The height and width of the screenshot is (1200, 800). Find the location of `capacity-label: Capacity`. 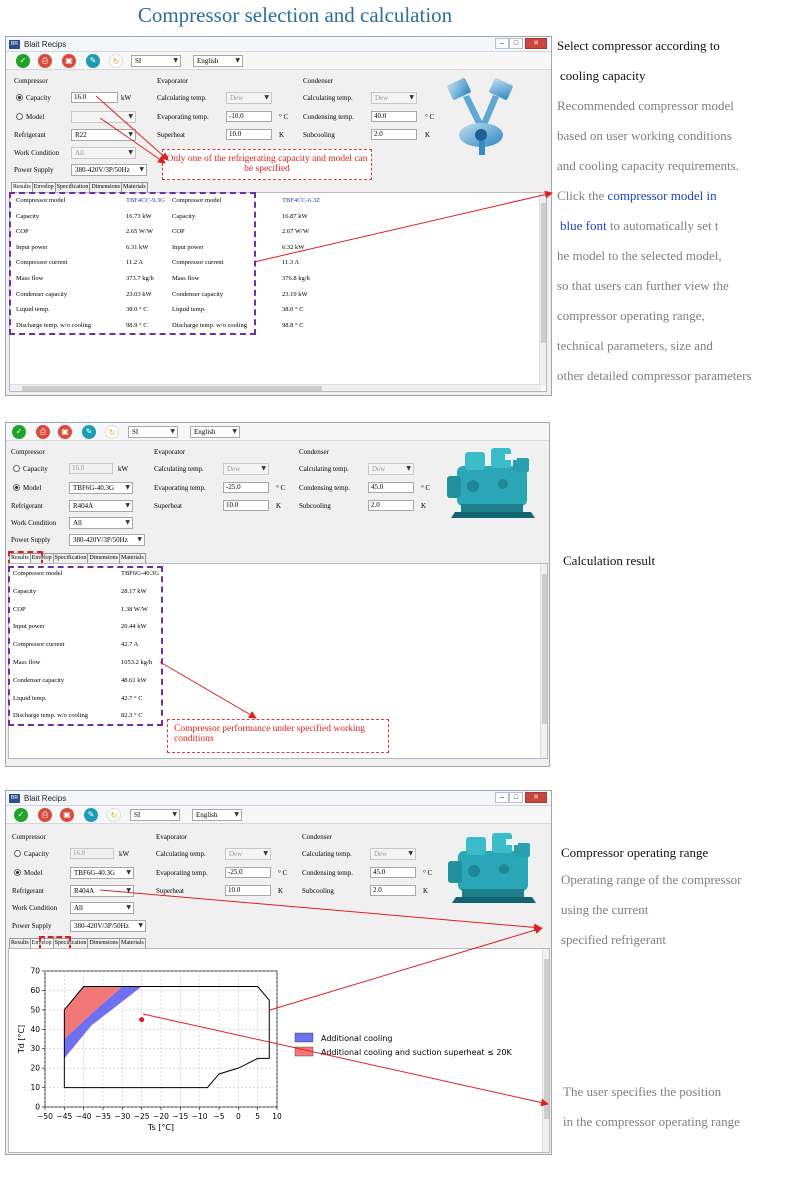

capacity-label: Capacity is located at coordinates (36, 854).